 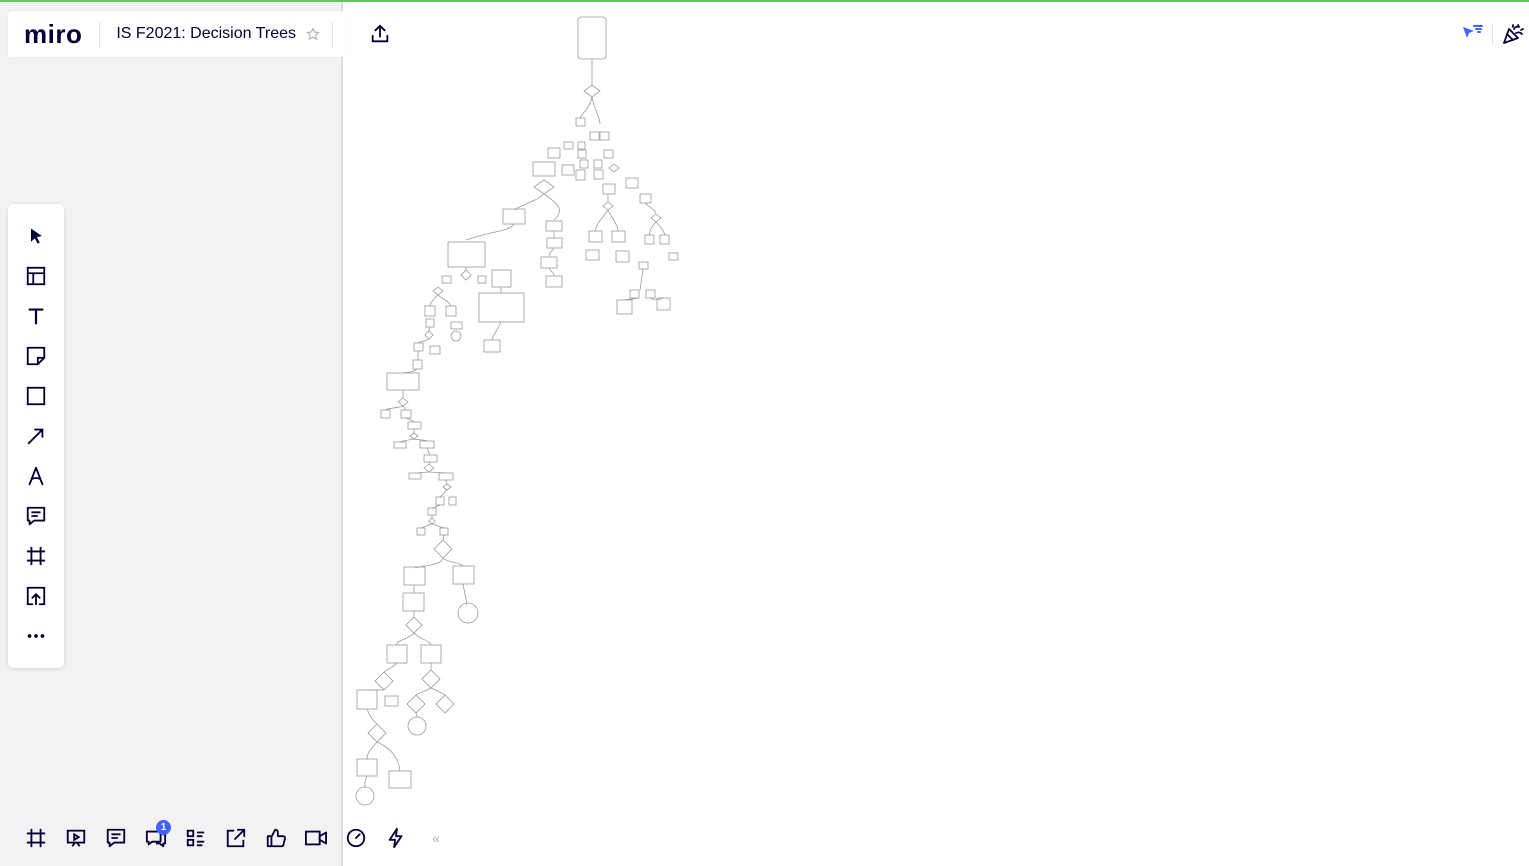 I want to click on notes-button, so click(x=116, y=838).